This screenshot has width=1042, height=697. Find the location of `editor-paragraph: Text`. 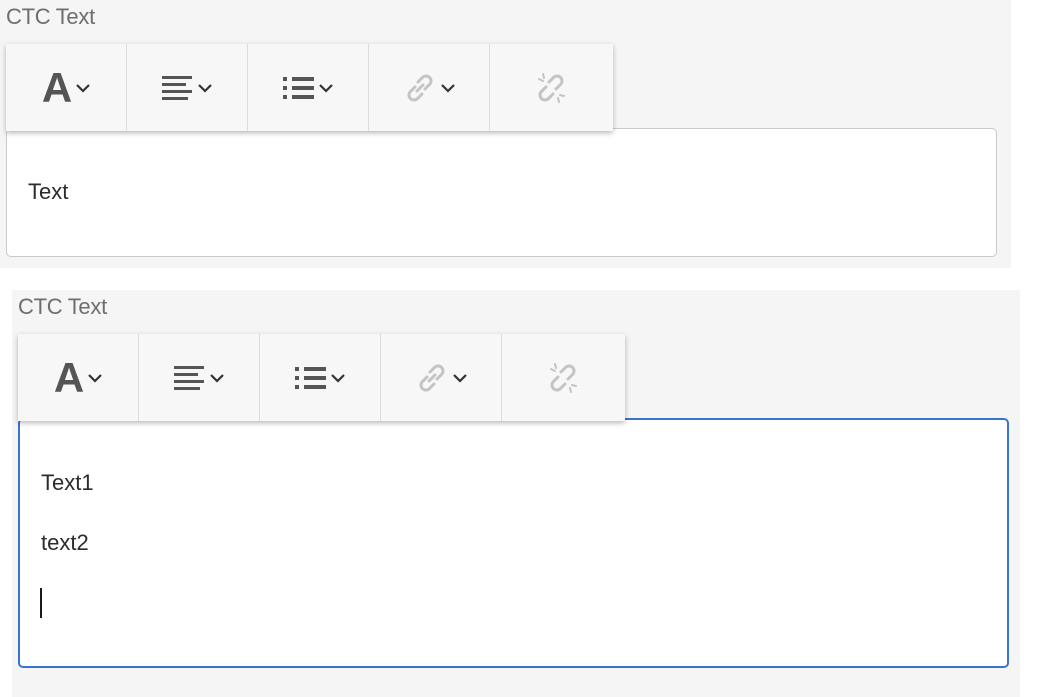

editor-paragraph: Text is located at coordinates (48, 191).